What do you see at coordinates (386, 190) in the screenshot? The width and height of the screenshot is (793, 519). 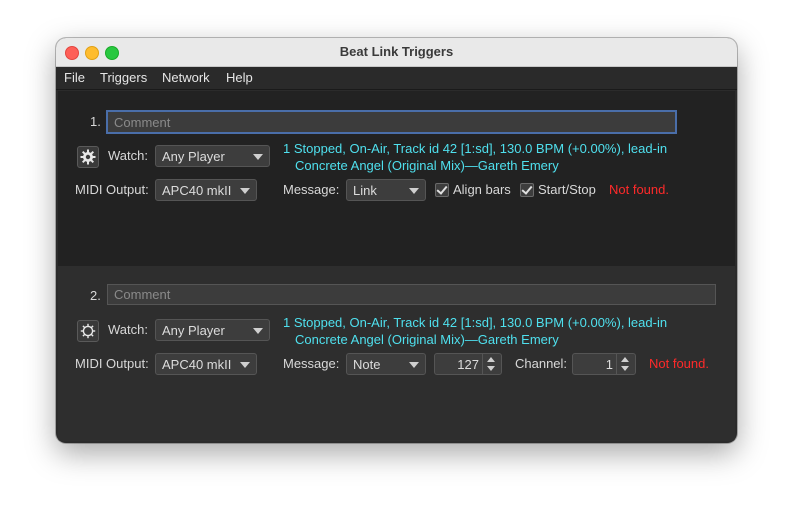 I see `message-select: Link` at bounding box center [386, 190].